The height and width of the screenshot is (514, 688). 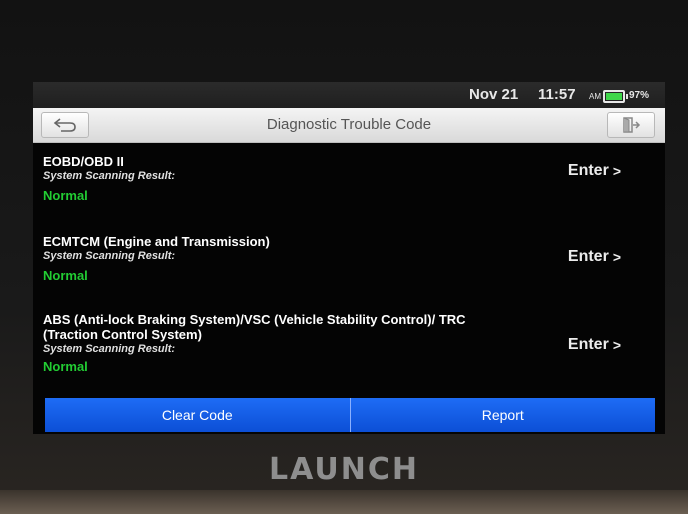 I want to click on battery-fill, so click(x=614, y=96).